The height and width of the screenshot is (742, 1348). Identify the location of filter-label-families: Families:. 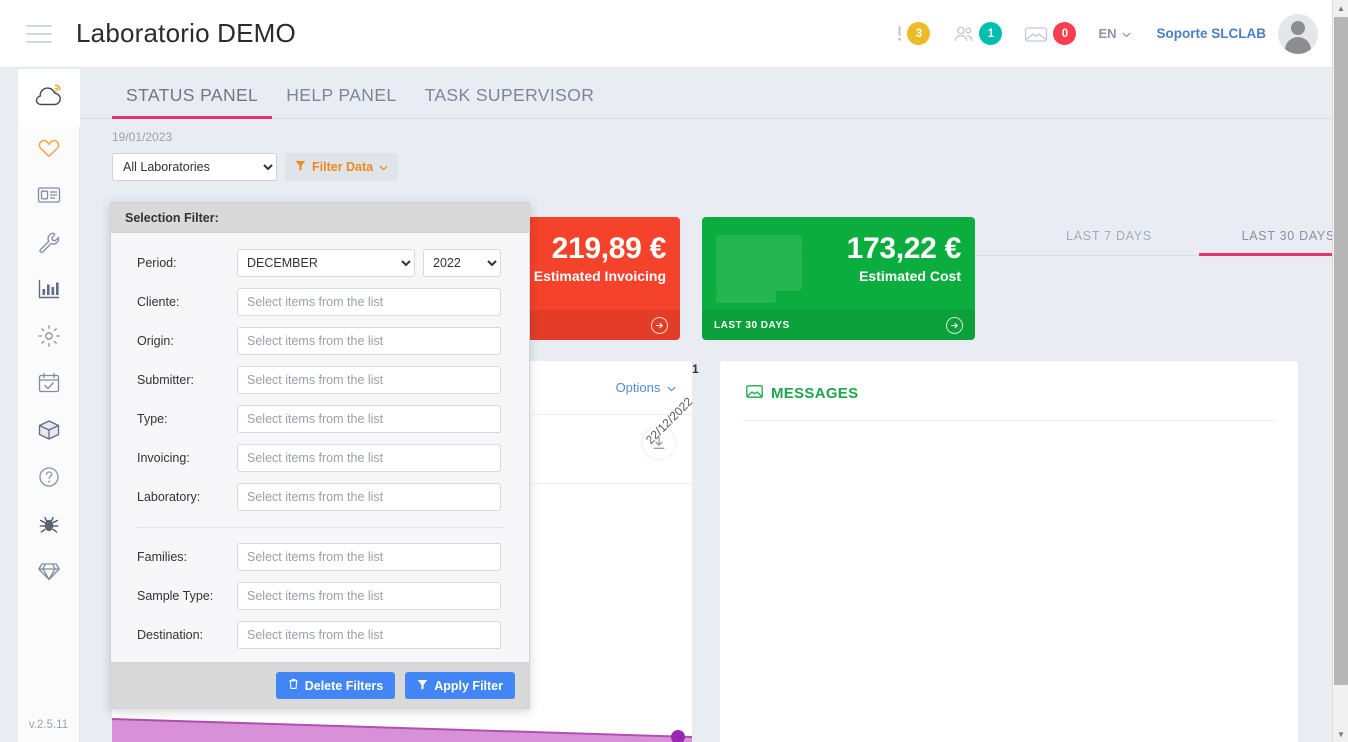
(162, 556).